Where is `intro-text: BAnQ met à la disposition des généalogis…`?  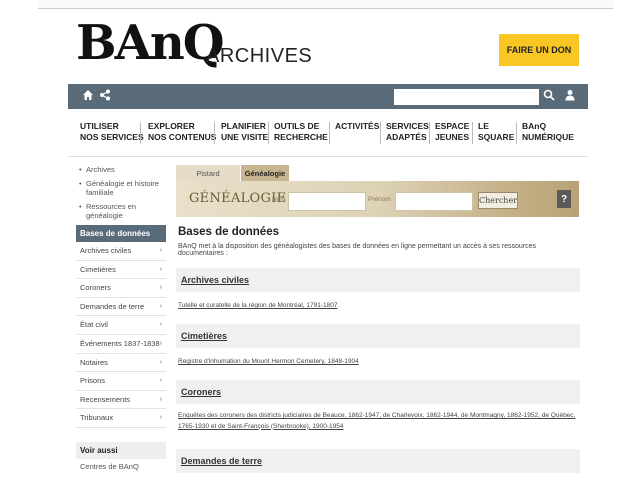 intro-text: BAnQ met à la disposition des généalogis… is located at coordinates (357, 250).